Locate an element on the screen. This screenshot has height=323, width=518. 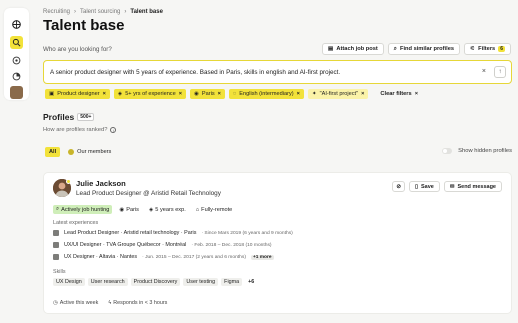
location-tag: ◉ Paris is located at coordinates (129, 209).